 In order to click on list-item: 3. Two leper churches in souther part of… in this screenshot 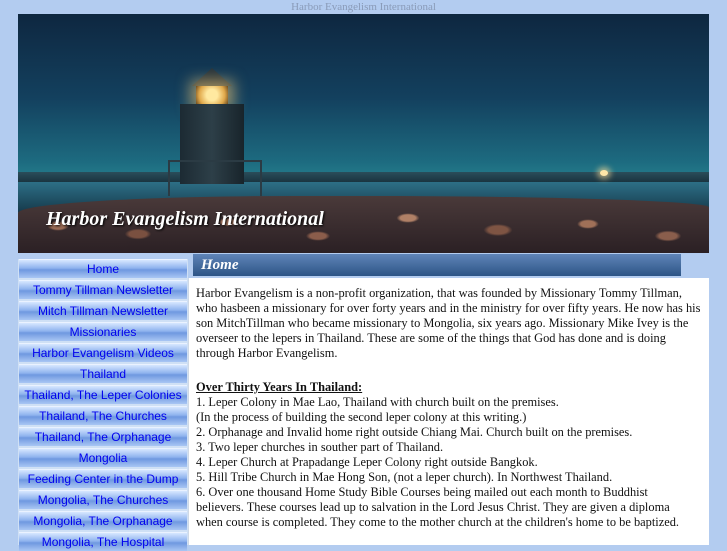, I will do `click(320, 447)`.